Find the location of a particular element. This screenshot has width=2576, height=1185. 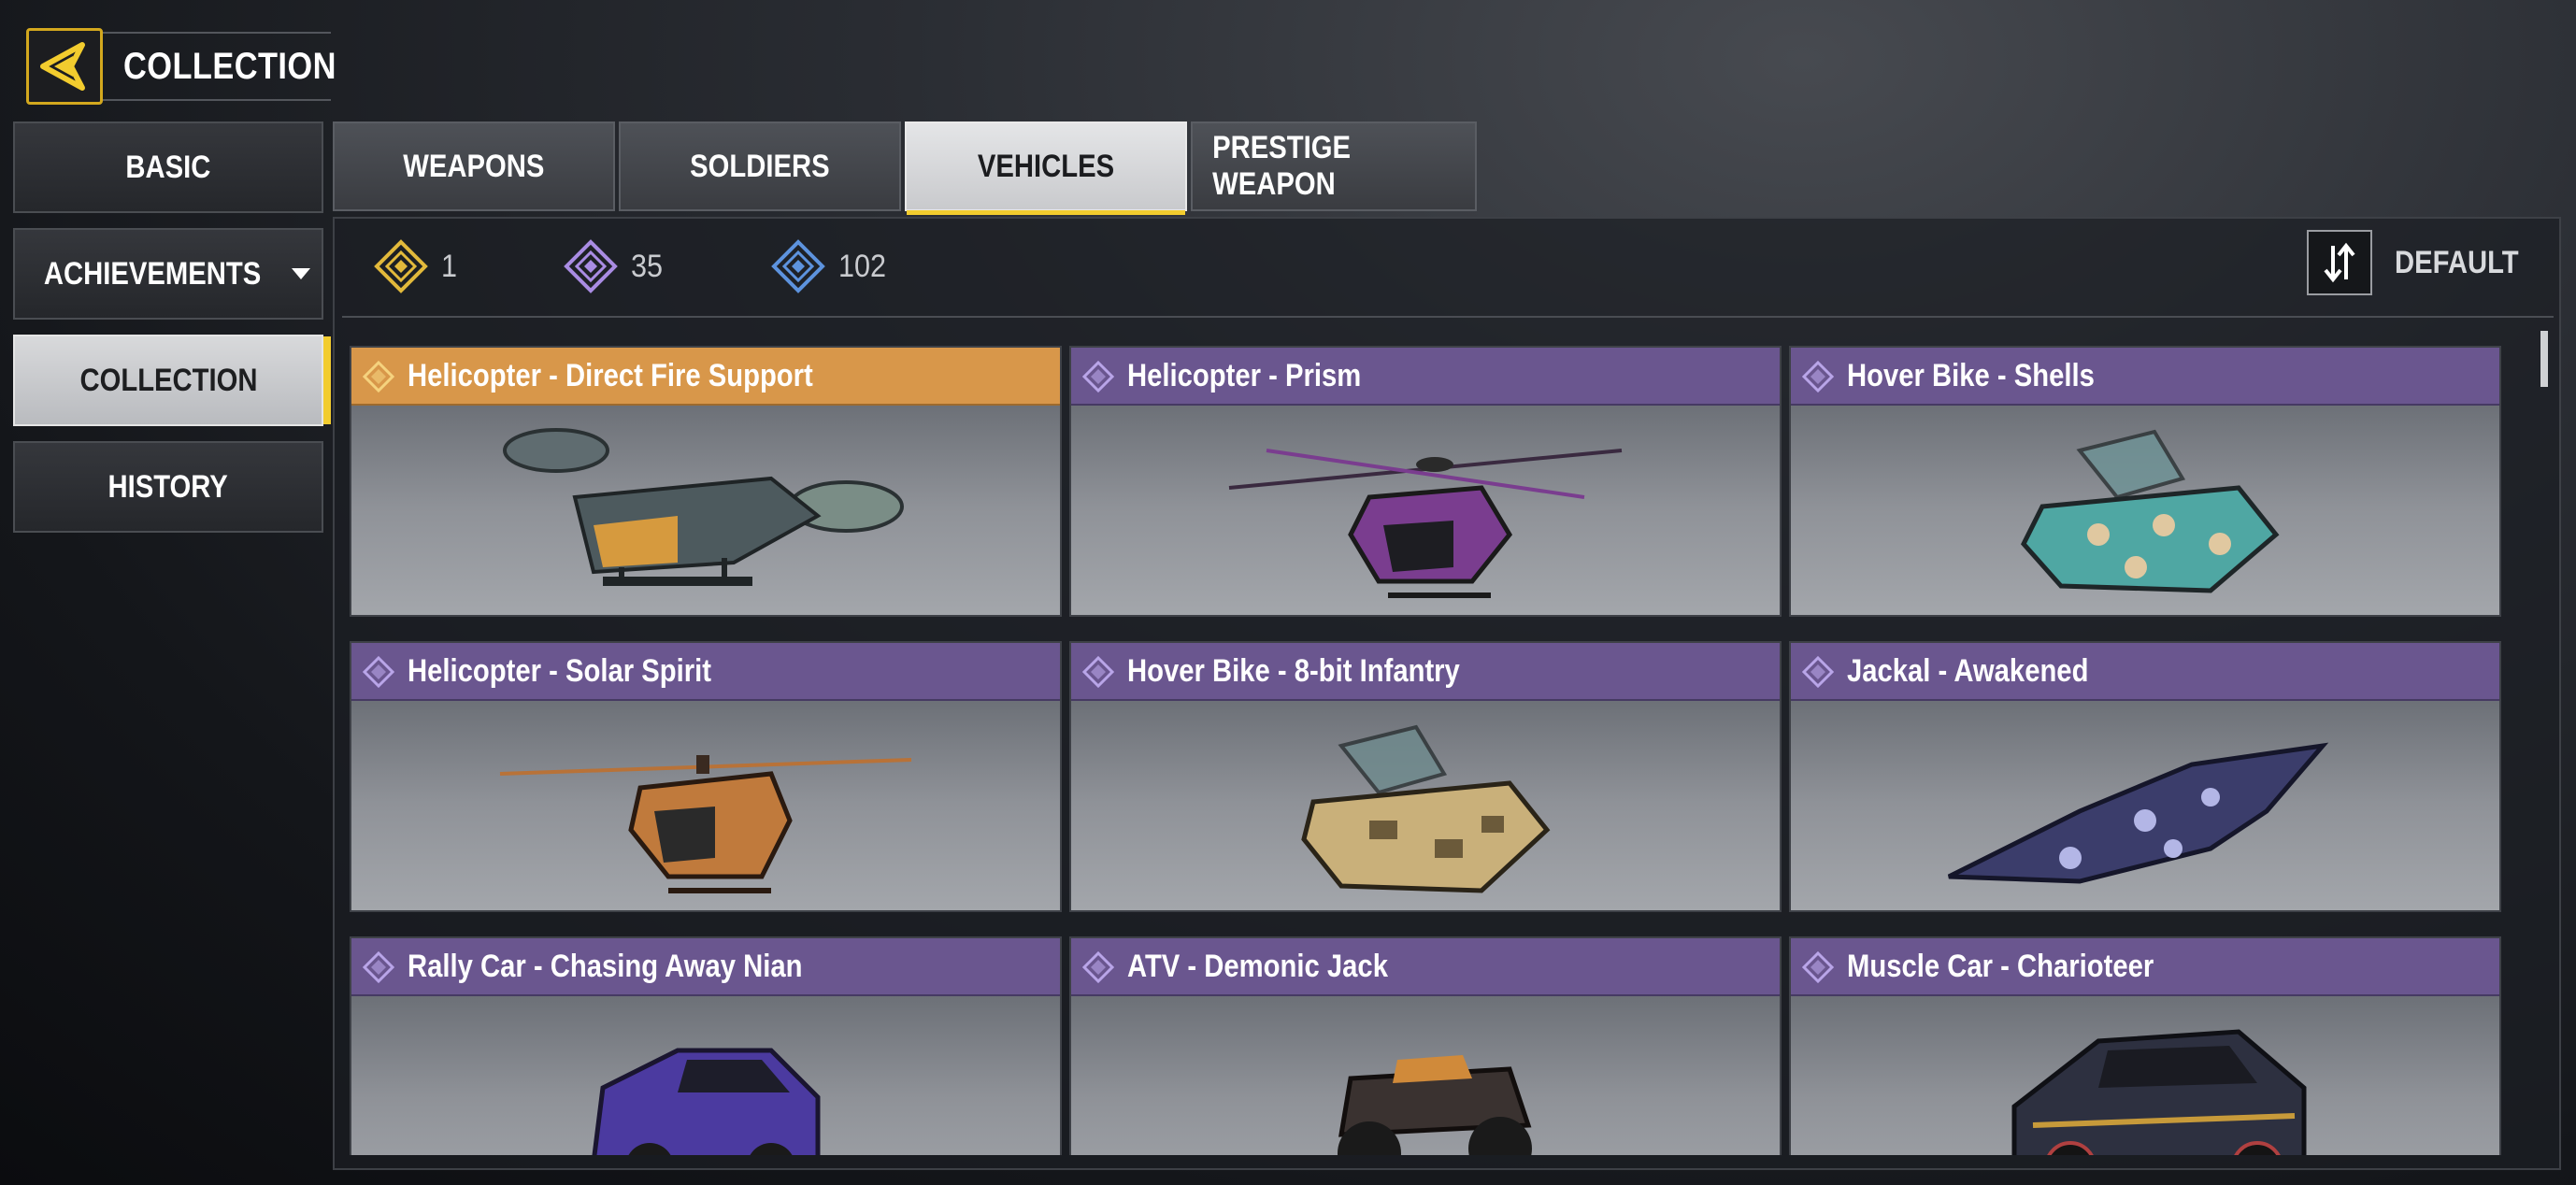

rare-counter: 102 is located at coordinates (831, 266).